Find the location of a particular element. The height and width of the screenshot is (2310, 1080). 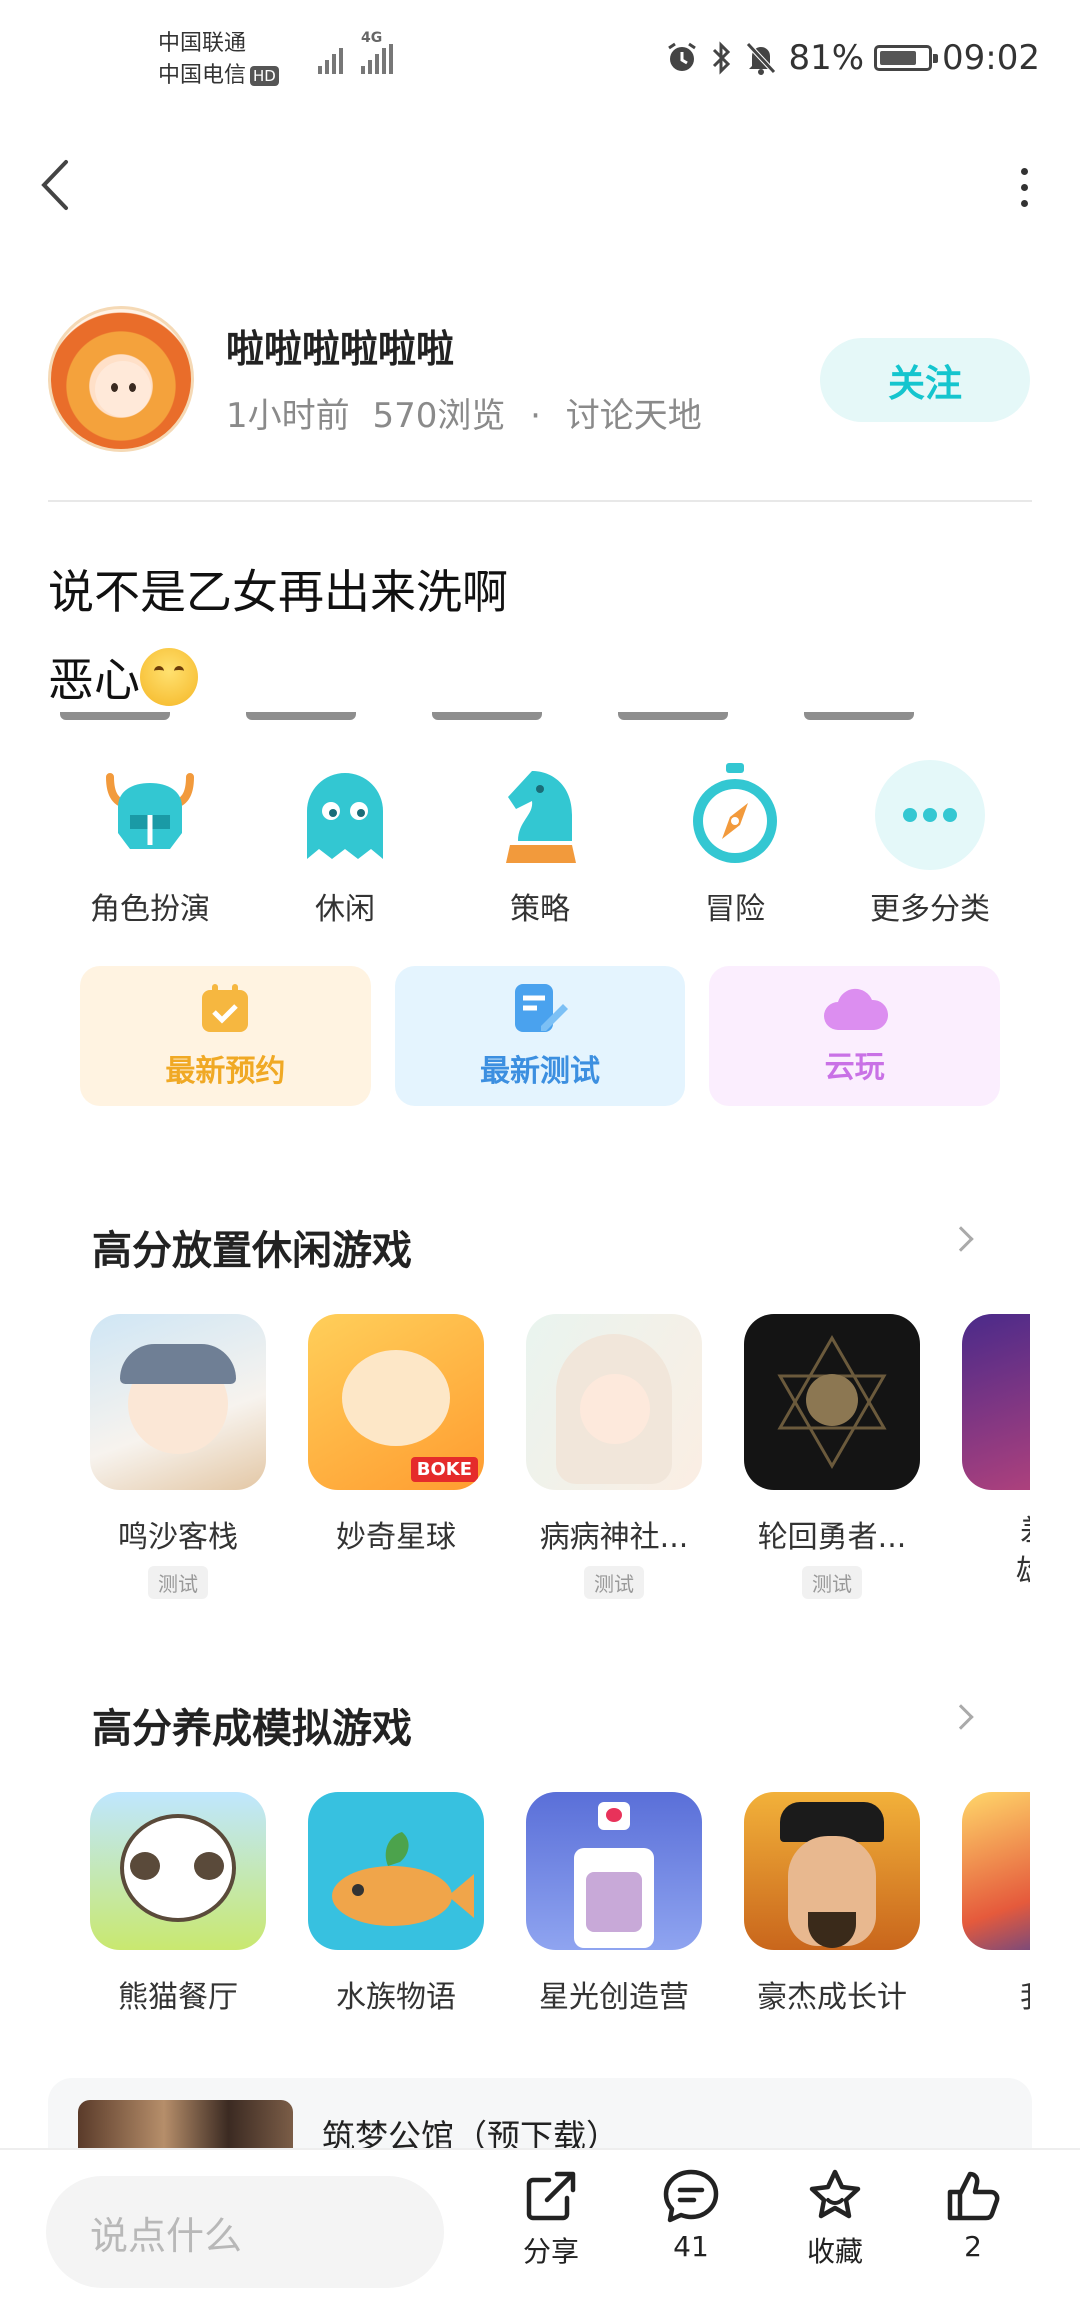

chevron-left-icon is located at coordinates (54, 185).